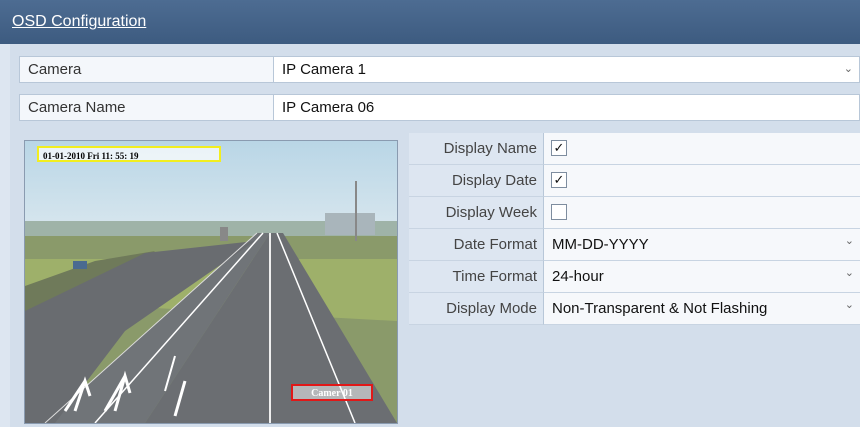  I want to click on display-name-checkbox: ✓, so click(559, 148).